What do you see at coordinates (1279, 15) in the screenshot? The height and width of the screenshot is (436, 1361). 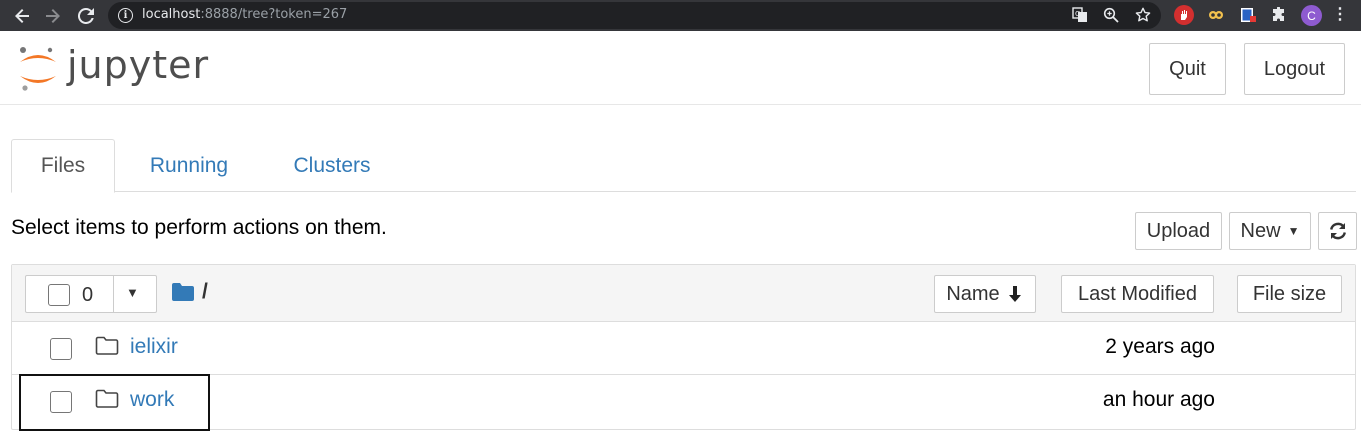 I see `extensions-puzzle-icon` at bounding box center [1279, 15].